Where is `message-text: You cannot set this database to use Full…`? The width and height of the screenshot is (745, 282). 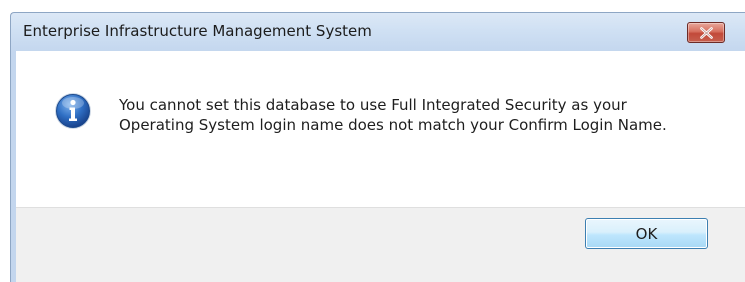 message-text: You cannot set this database to use Full… is located at coordinates (393, 115).